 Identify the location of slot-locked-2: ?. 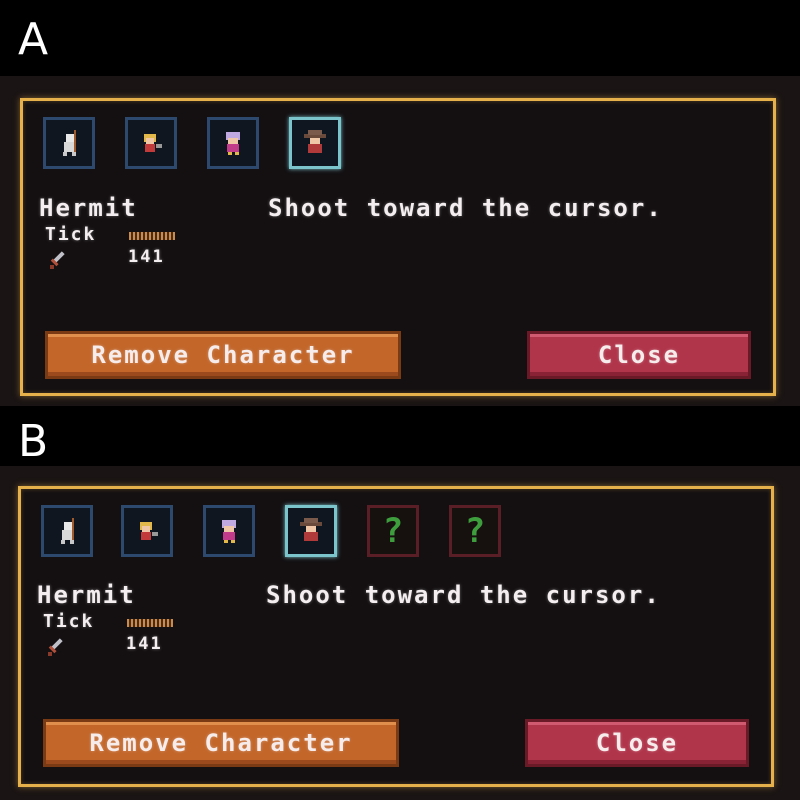
(475, 531).